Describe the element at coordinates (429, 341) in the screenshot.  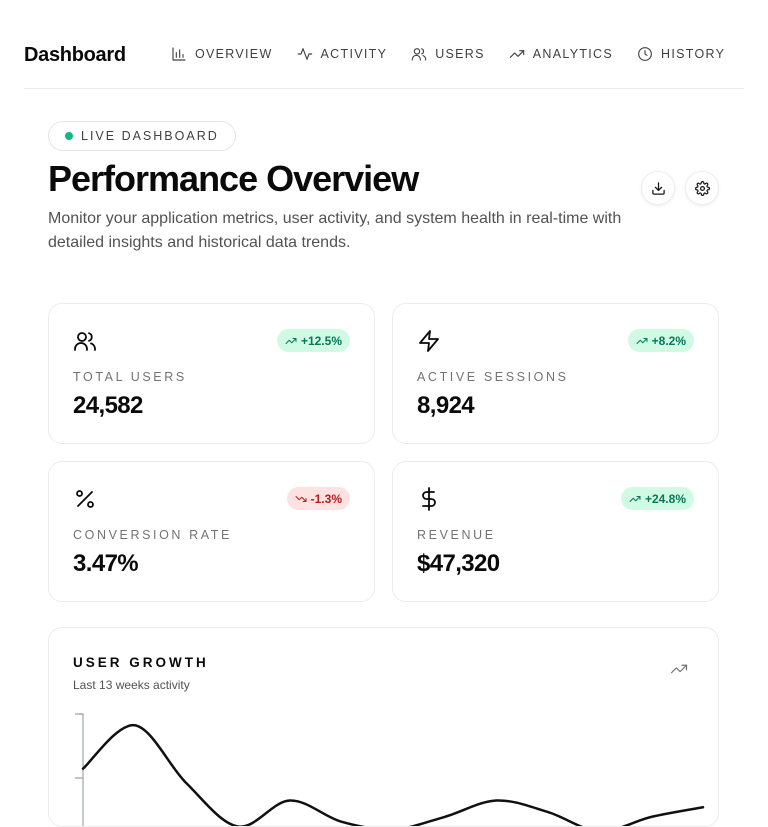
I see `zap-icon` at that location.